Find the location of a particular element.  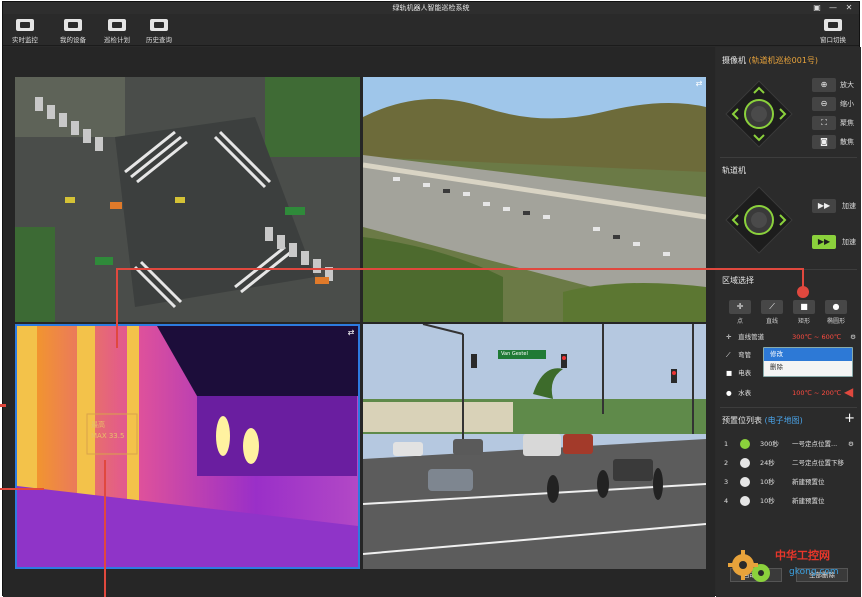

window-switch-label: 窗口切换 is located at coordinates (833, 40).